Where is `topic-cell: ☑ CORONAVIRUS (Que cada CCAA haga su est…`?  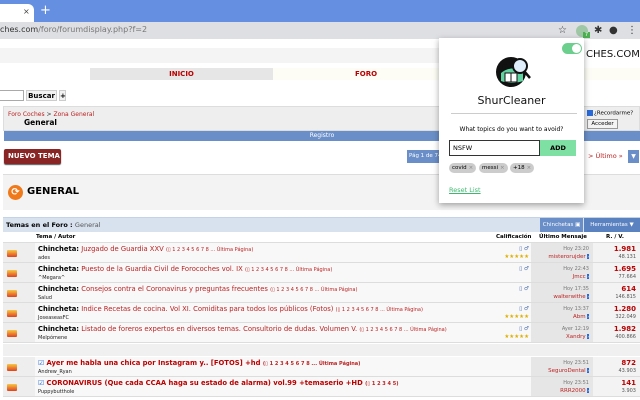 topic-cell: ☑ CORONAVIRUS (Que cada CCAA haga su est… is located at coordinates (261, 386).